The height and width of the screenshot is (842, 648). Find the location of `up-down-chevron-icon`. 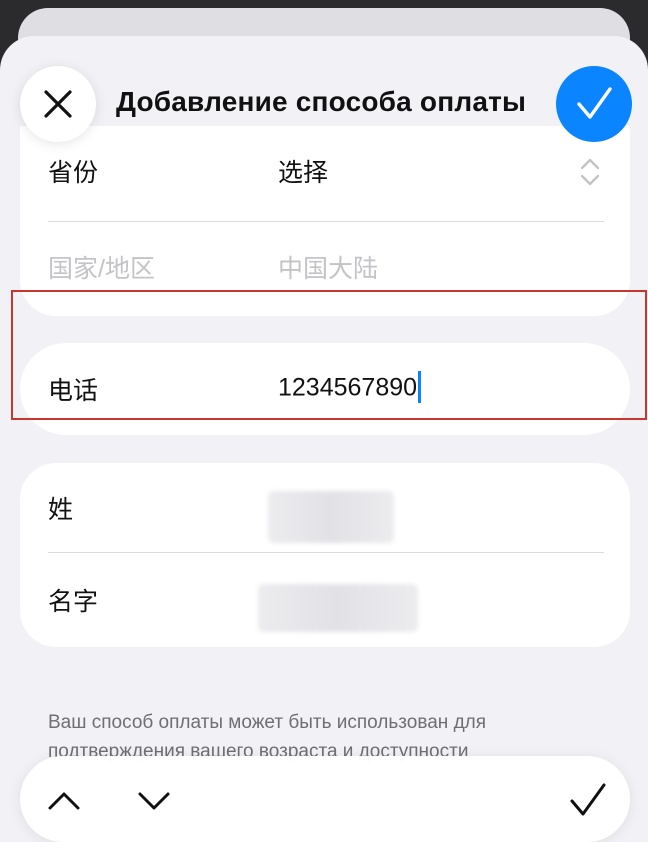

up-down-chevron-icon is located at coordinates (590, 172).